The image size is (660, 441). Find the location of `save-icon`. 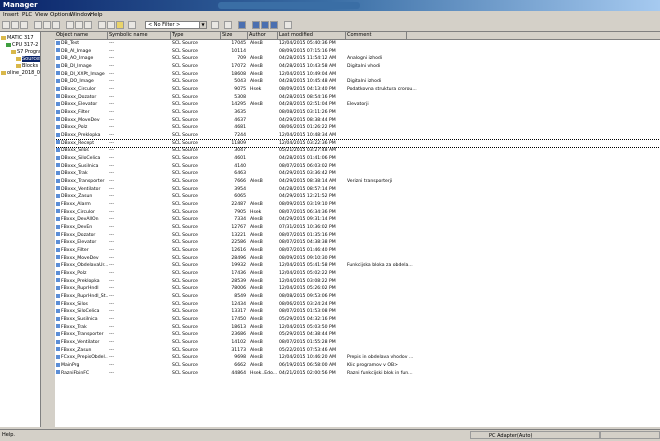

save-icon is located at coordinates (24, 25).